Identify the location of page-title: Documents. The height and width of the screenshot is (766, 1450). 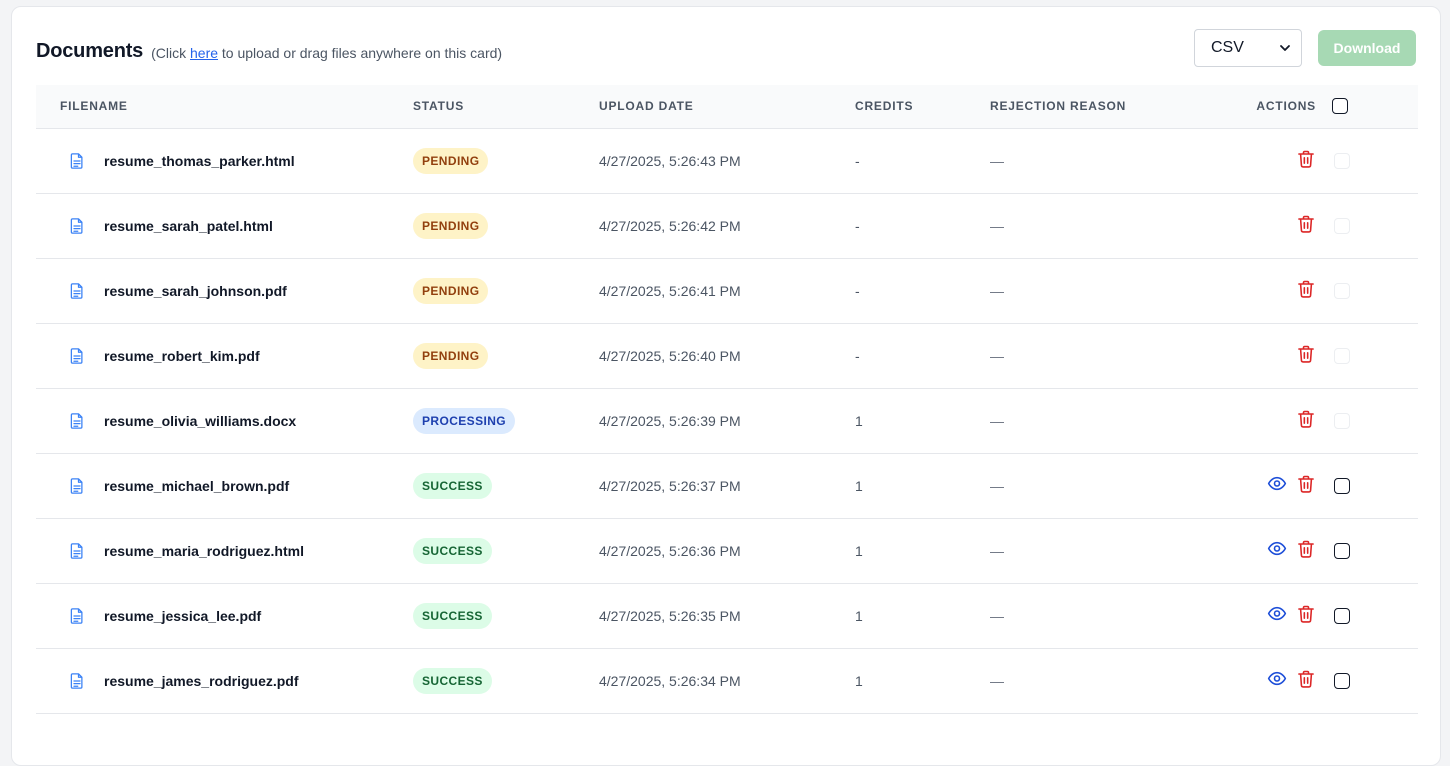
(90, 50).